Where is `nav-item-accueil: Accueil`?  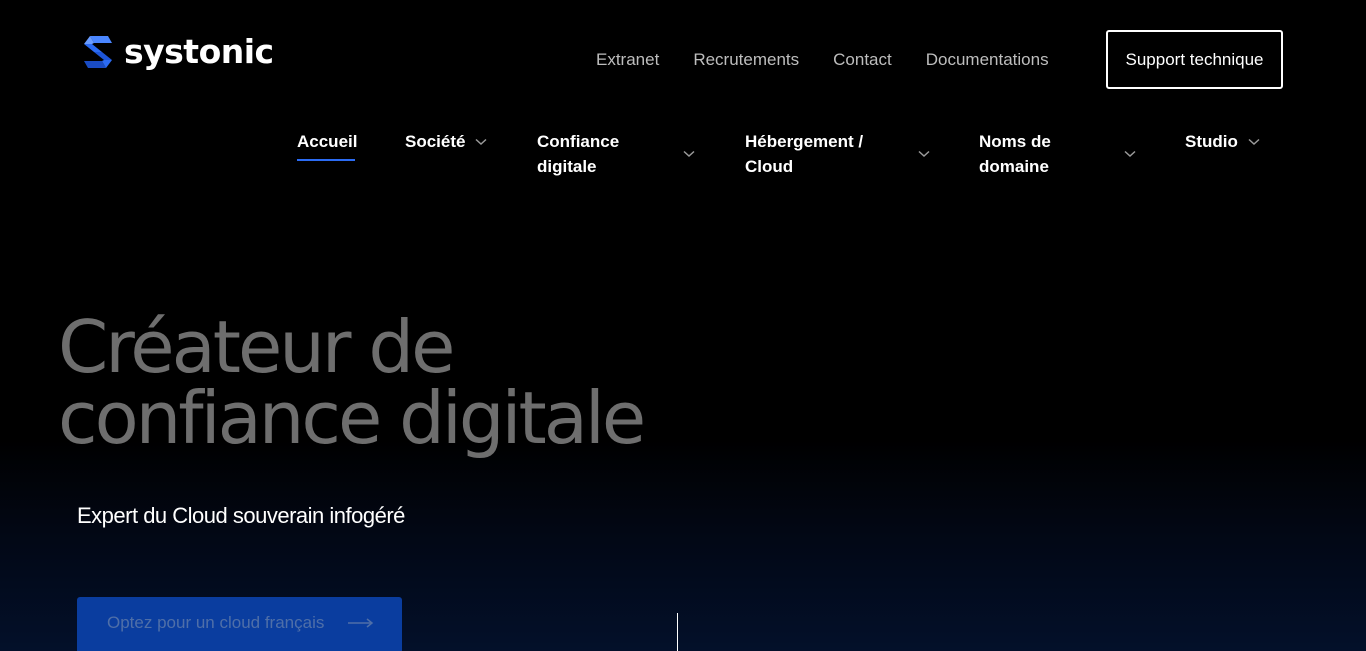 nav-item-accueil: Accueil is located at coordinates (327, 141).